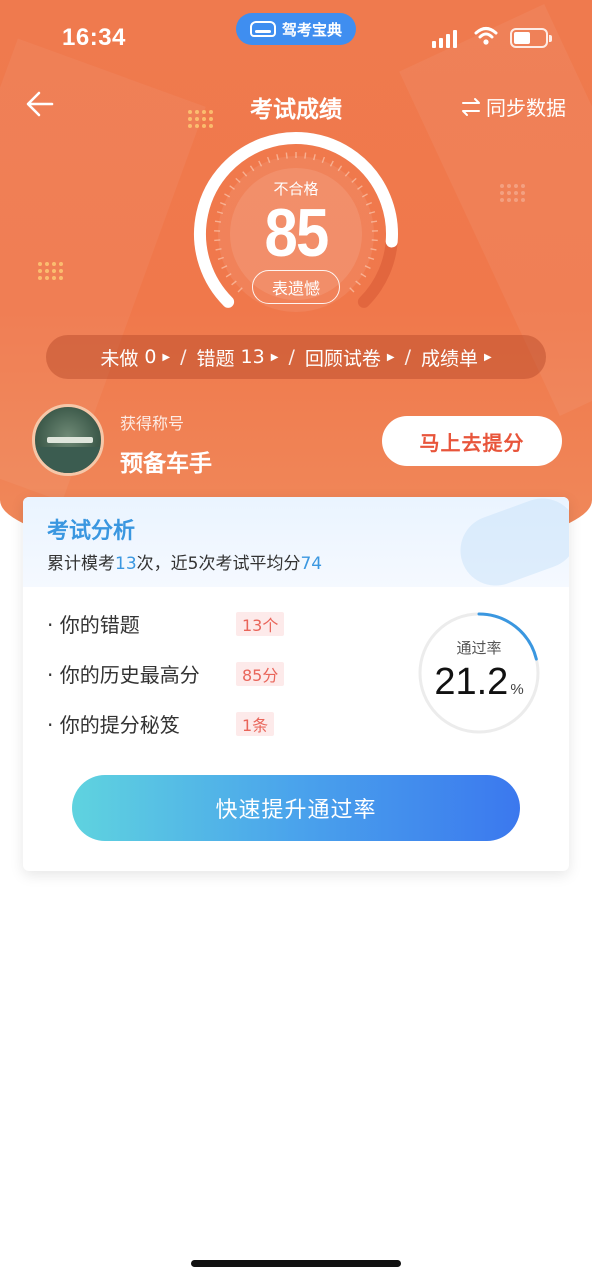  What do you see at coordinates (91, 531) in the screenshot?
I see `card-title: 考试分析` at bounding box center [91, 531].